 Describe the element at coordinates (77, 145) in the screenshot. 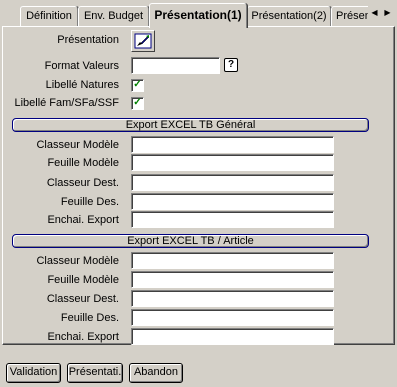

I see `s1-classeur-modele-label: Classeur Modèle` at that location.